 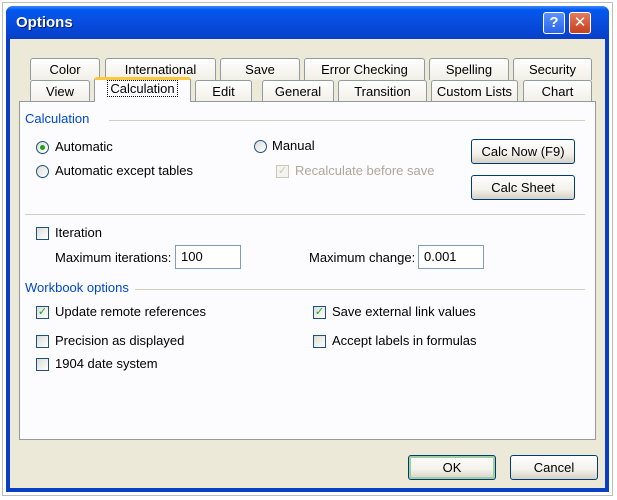 What do you see at coordinates (360, 289) in the screenshot?
I see `workbook-options-divider` at bounding box center [360, 289].